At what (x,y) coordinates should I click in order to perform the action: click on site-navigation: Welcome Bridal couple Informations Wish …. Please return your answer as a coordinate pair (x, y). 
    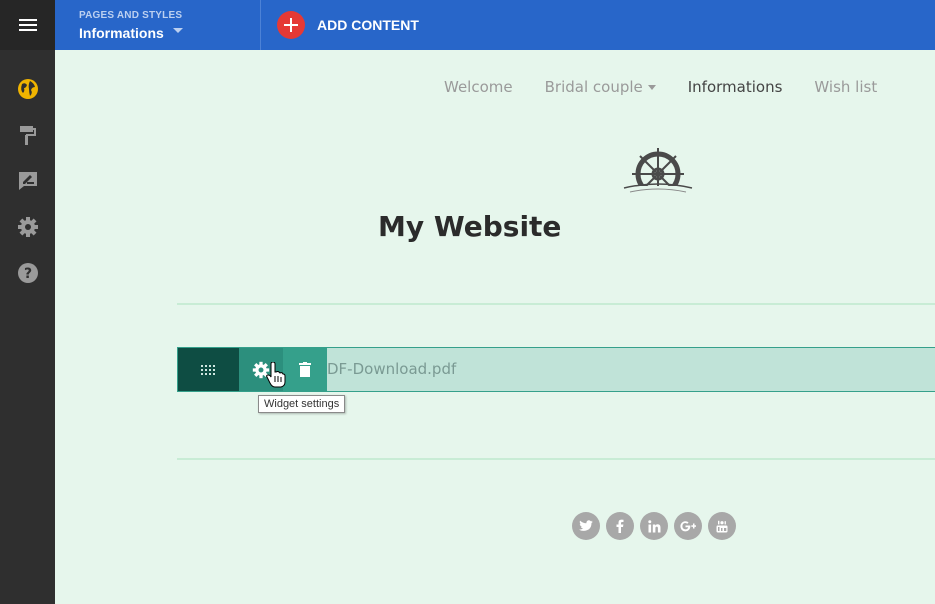
    Looking at the image, I should click on (660, 87).